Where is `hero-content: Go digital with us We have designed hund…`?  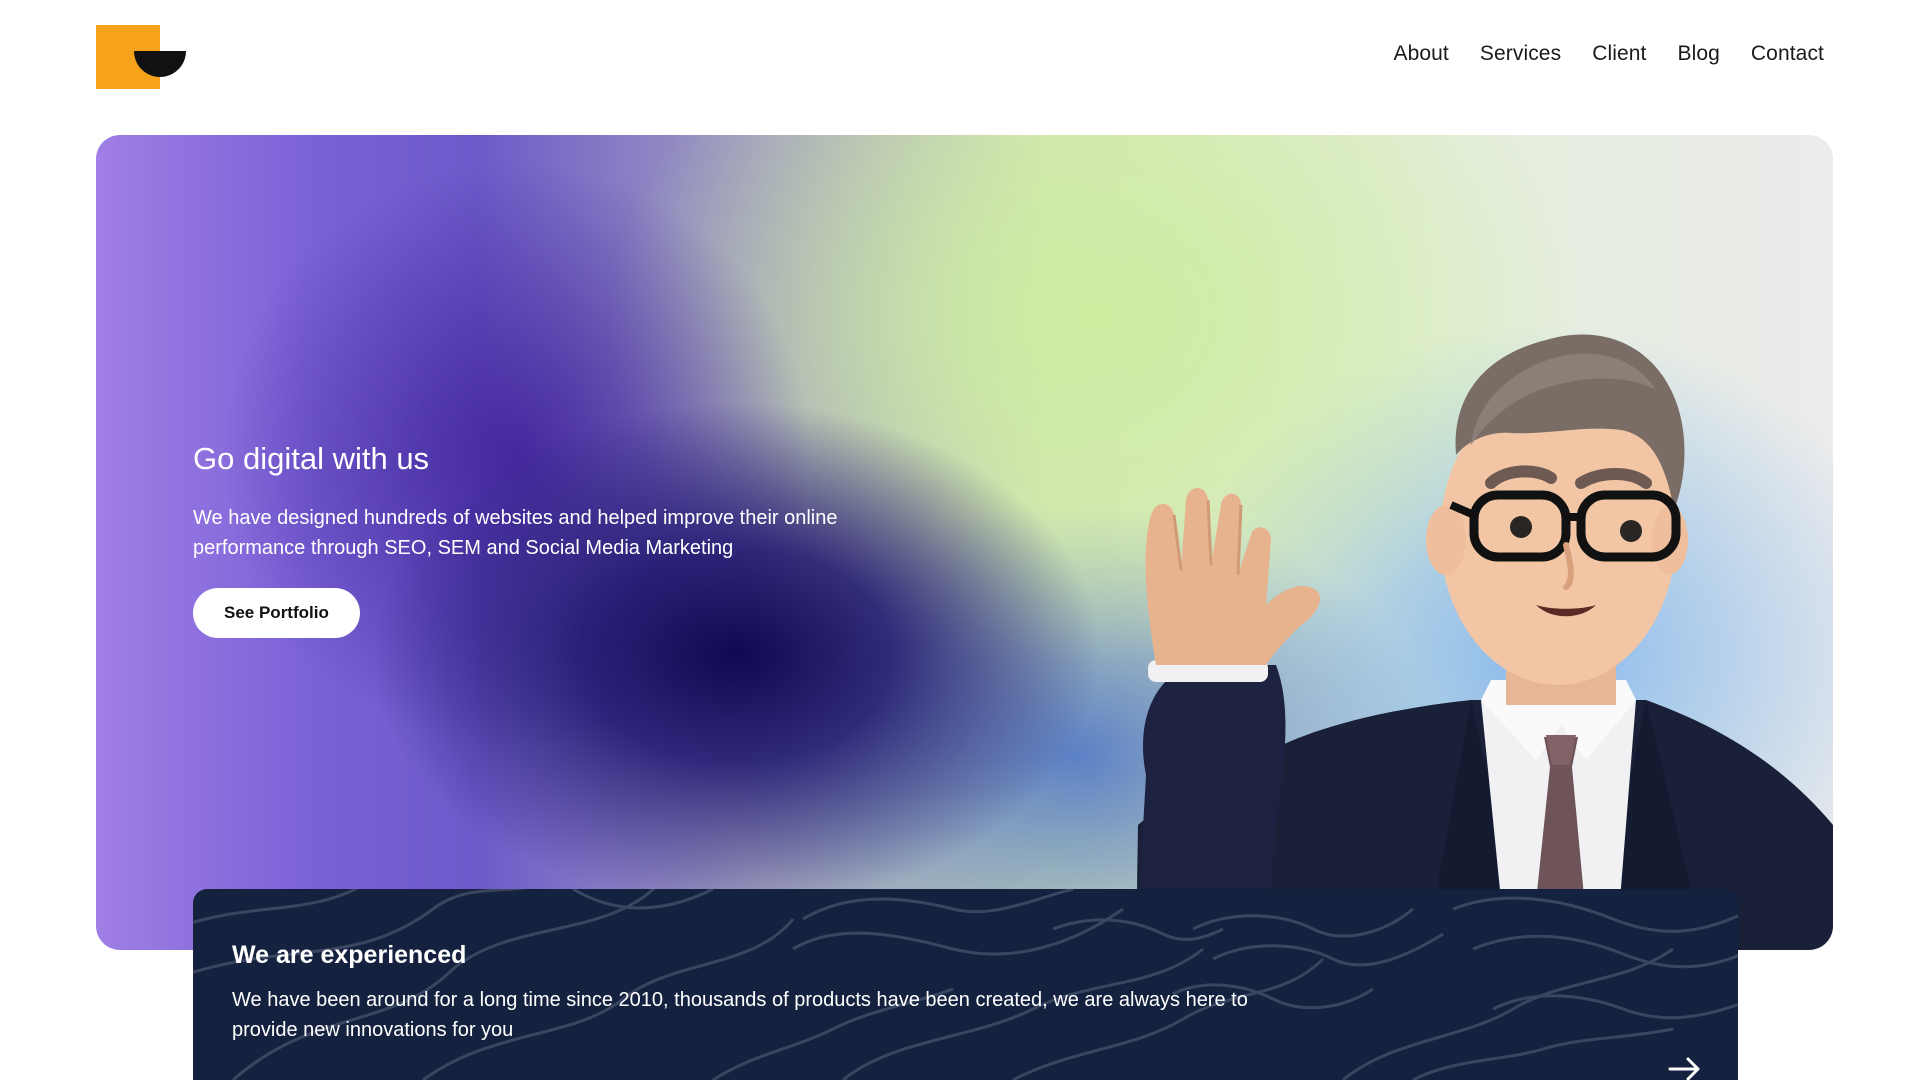
hero-content: Go digital with us We have designed hund… is located at coordinates (543, 539).